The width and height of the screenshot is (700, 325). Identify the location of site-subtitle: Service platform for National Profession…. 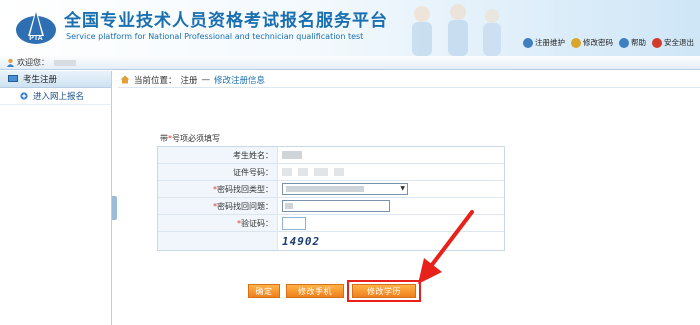
(215, 36).